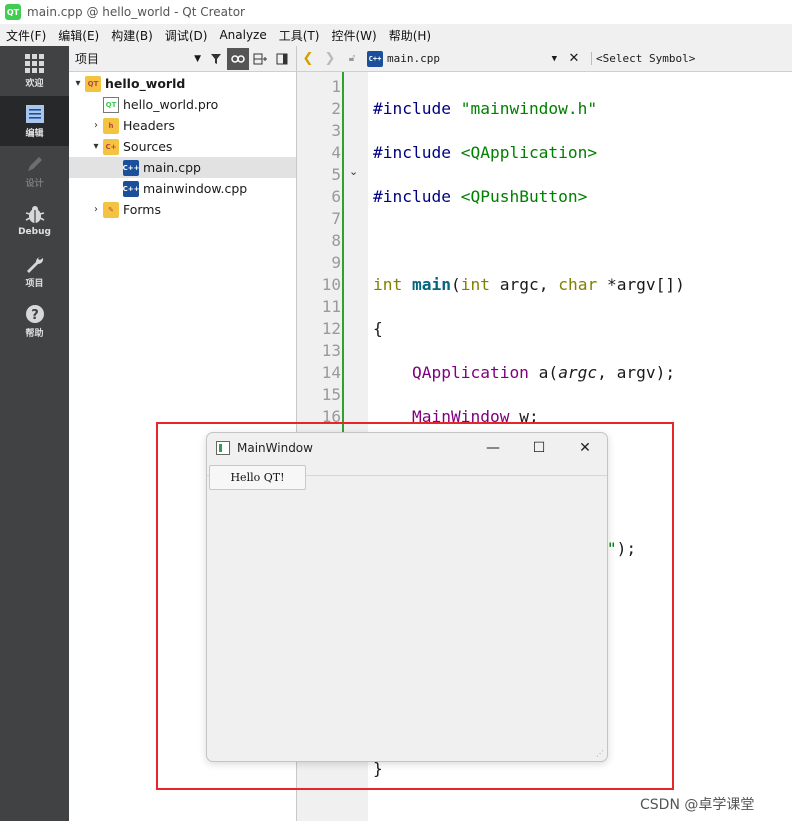 Image resolution: width=792 pixels, height=821 pixels. What do you see at coordinates (353, 35) in the screenshot?
I see `menu-widgets: 控件(W)` at bounding box center [353, 35].